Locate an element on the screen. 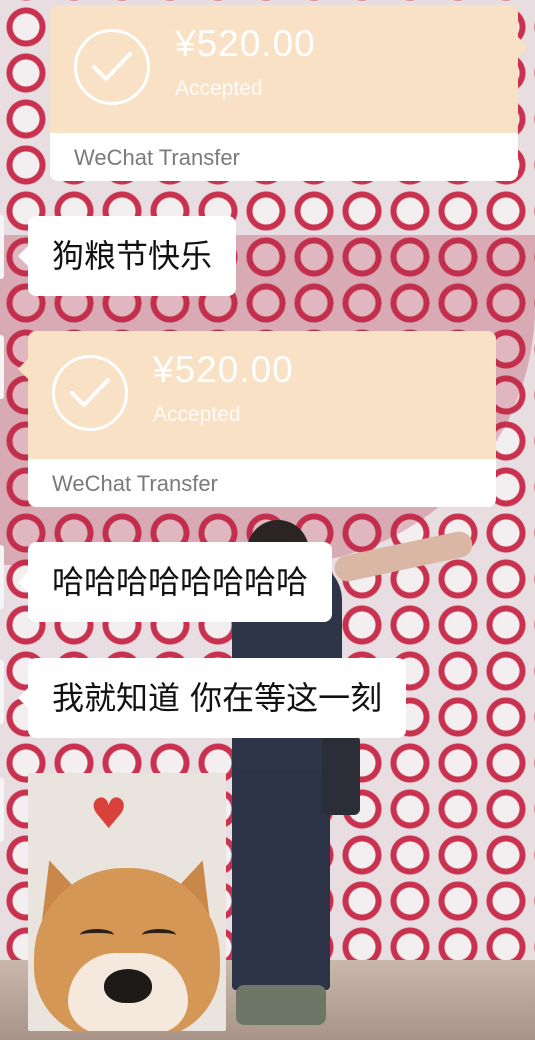 This screenshot has height=1040, width=535. heart-icon: ♥ is located at coordinates (109, 813).